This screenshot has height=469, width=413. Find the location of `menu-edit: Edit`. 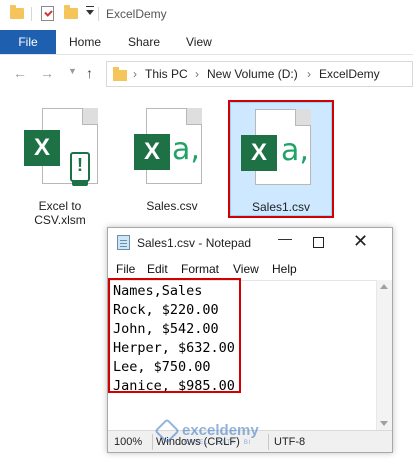

menu-edit: Edit is located at coordinates (157, 269).